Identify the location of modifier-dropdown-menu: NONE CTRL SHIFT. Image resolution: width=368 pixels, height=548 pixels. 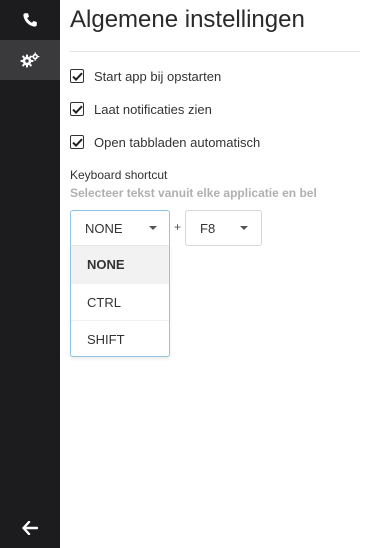
(120, 301).